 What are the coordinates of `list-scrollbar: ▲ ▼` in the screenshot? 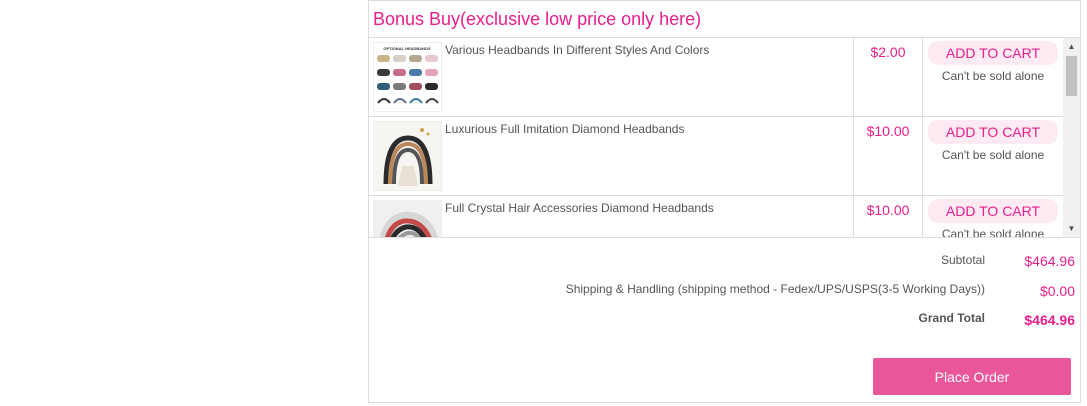 It's located at (1071, 137).